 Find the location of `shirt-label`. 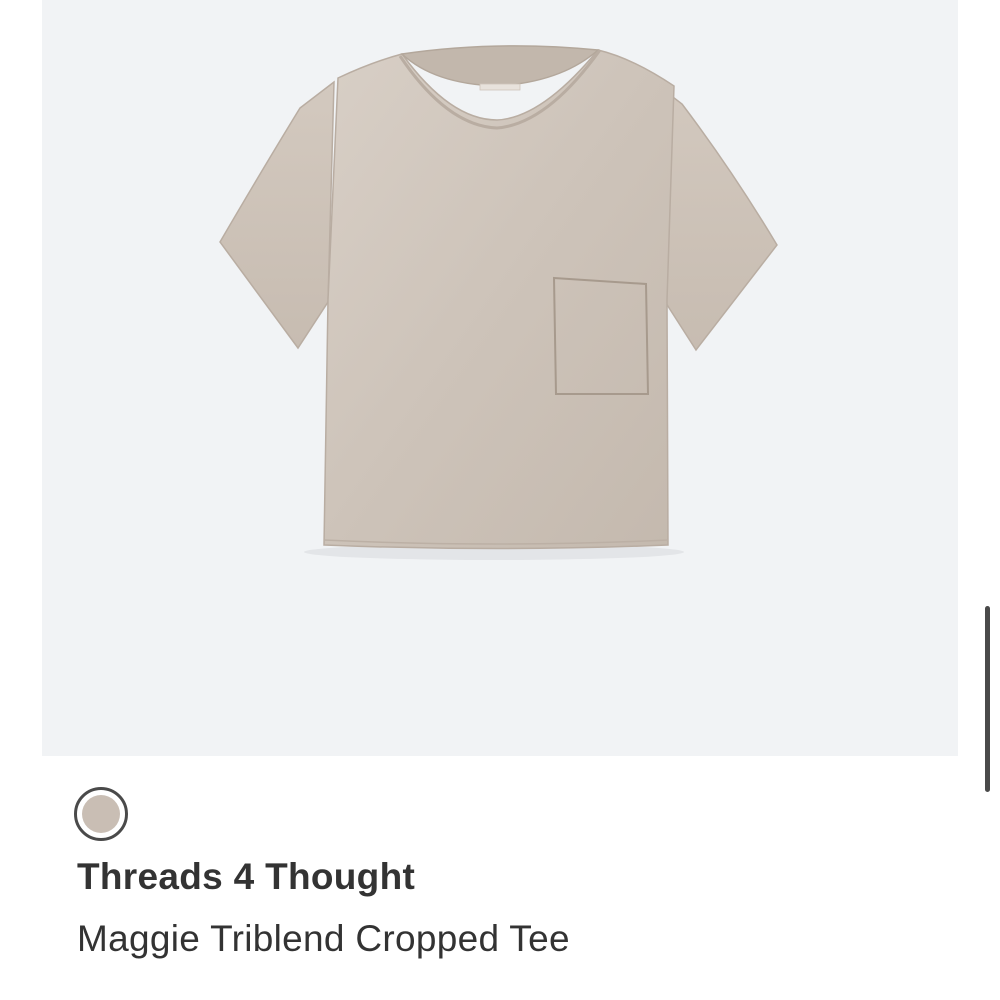

shirt-label is located at coordinates (500, 87).